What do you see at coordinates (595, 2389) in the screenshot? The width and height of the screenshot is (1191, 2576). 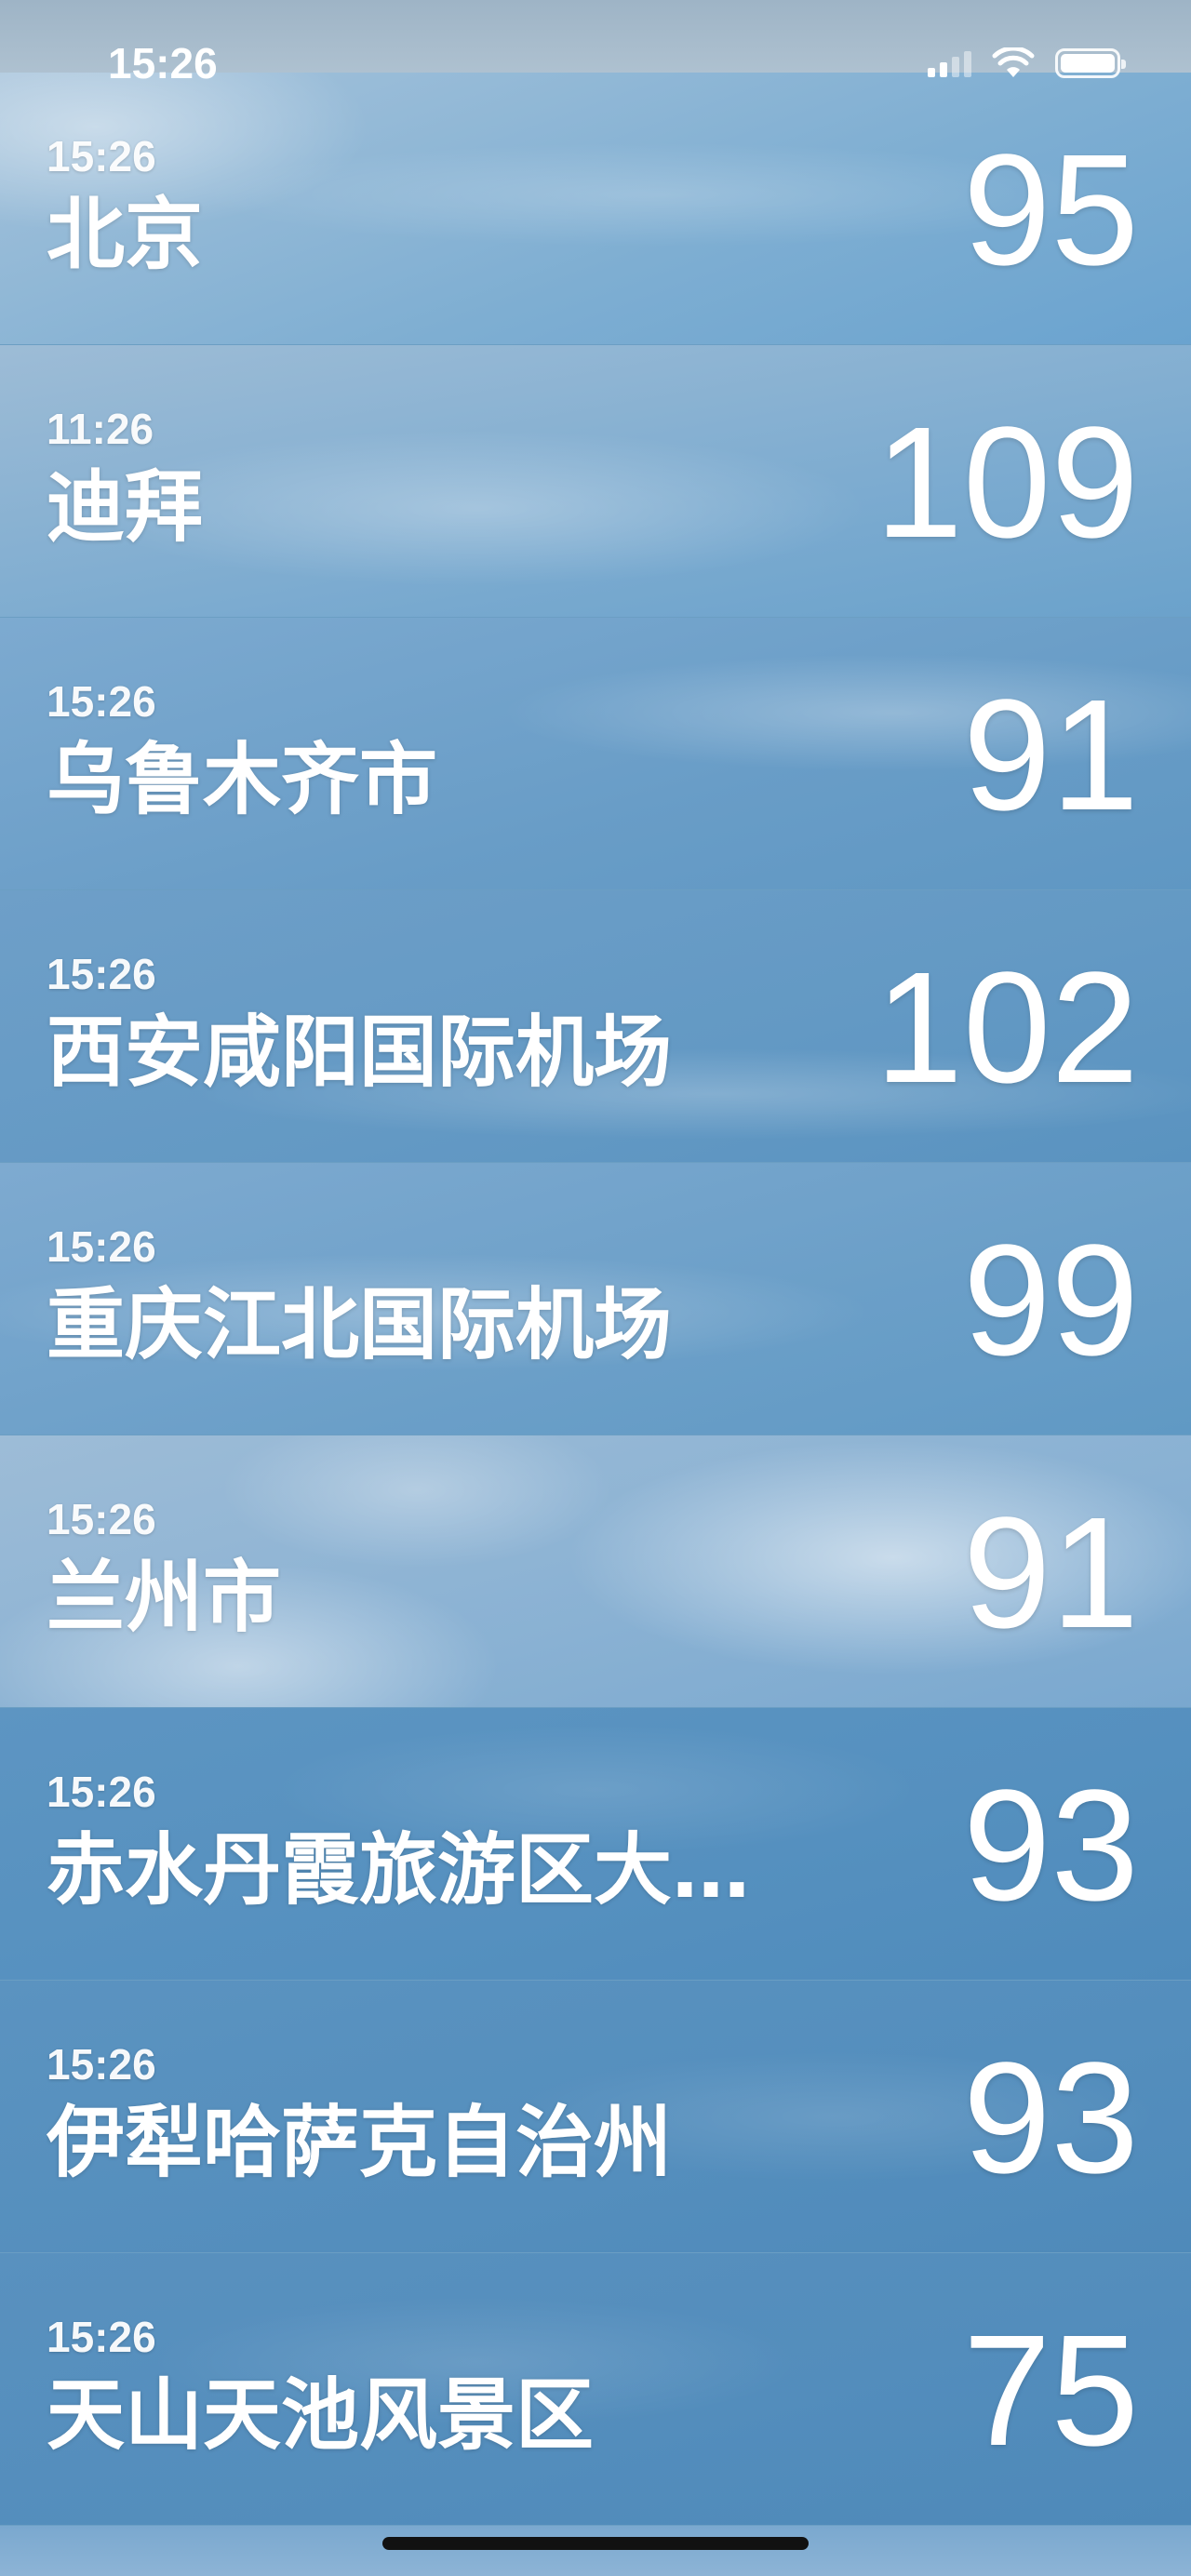 I see `city-row: 15:26 天山天池风景区 75` at bounding box center [595, 2389].